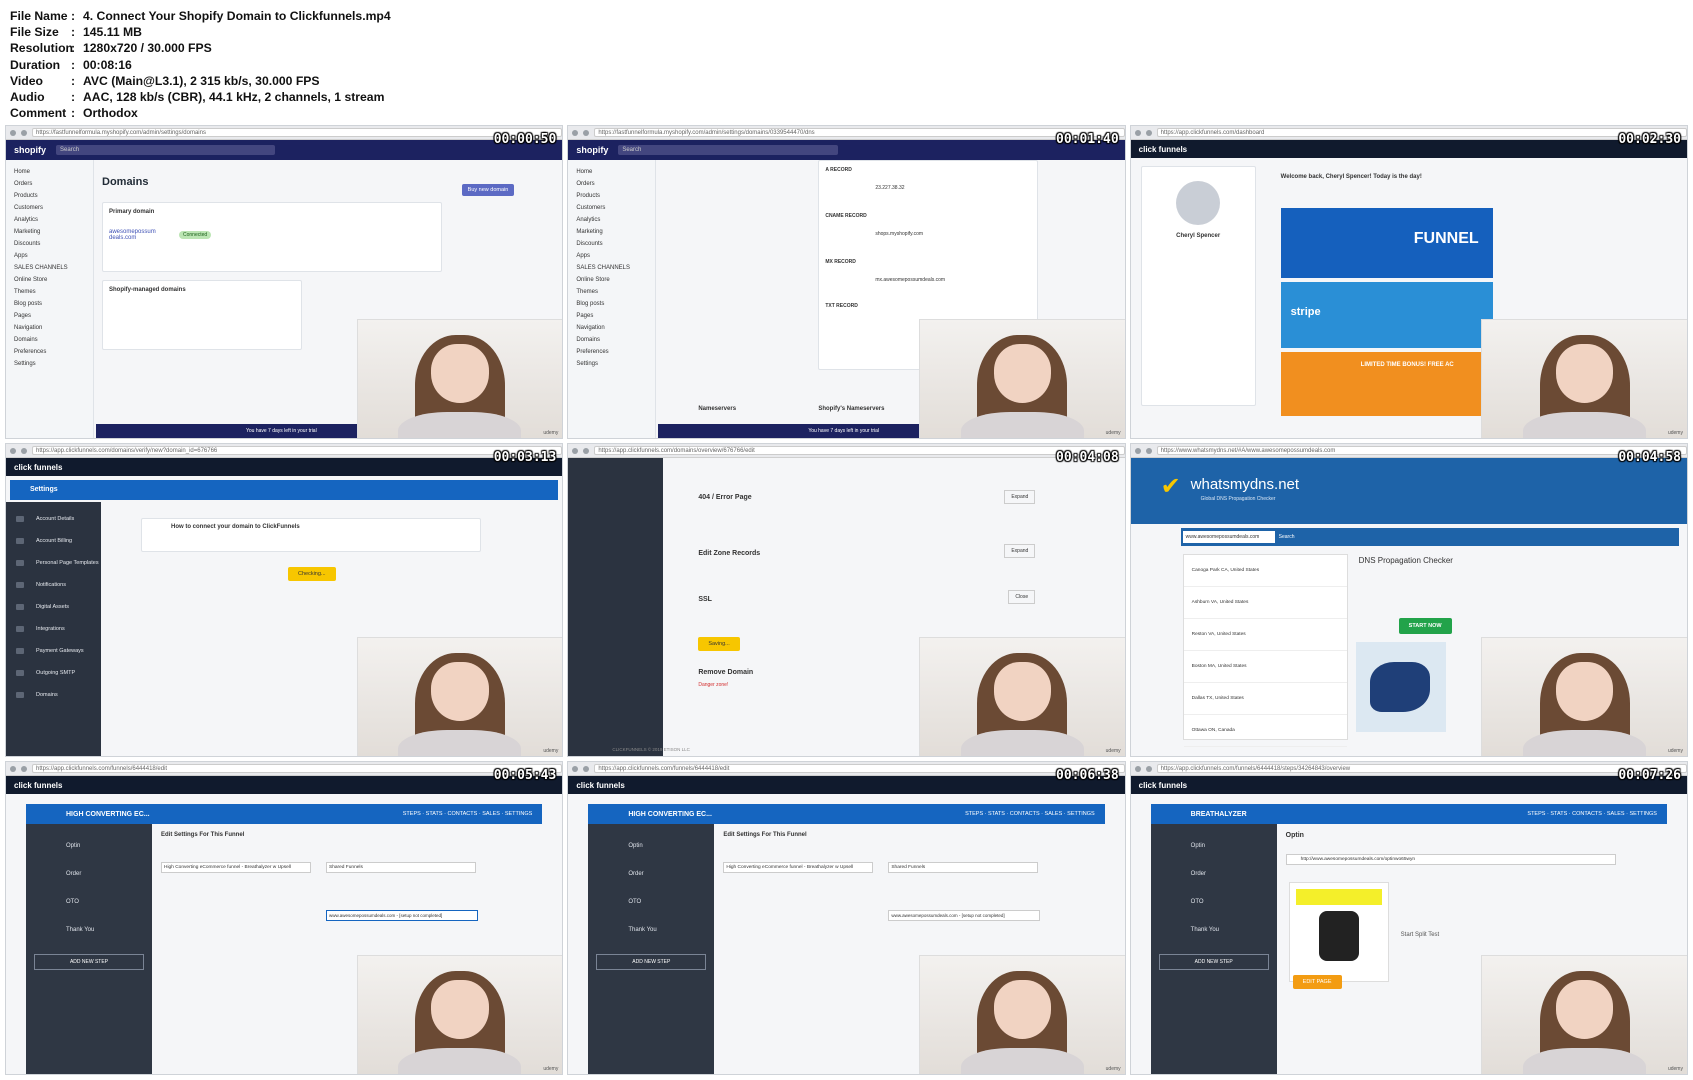 Image resolution: width=1693 pixels, height=1080 pixels. Describe the element at coordinates (1425, 626) in the screenshot. I see `start-now-button: START NOW` at that location.